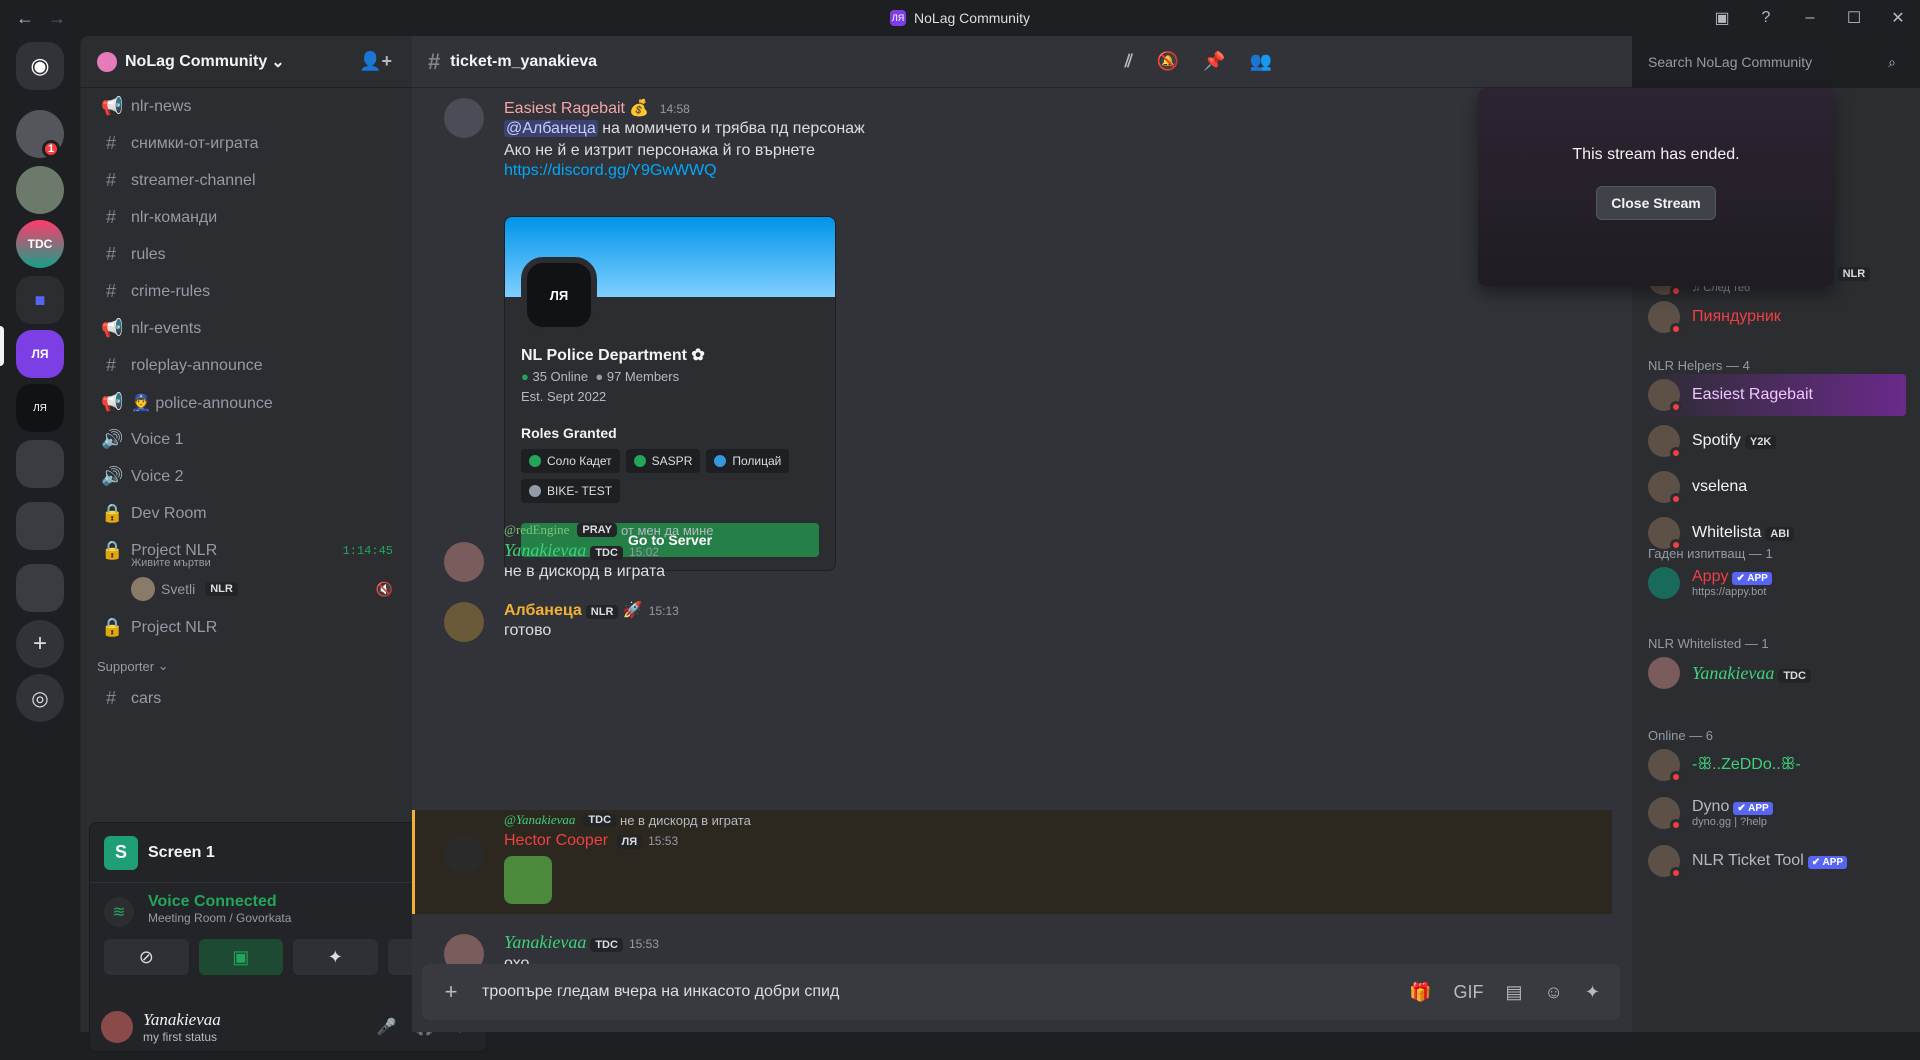 The width and height of the screenshot is (1920, 1060). What do you see at coordinates (1773, 317) in the screenshot?
I see `member-item: Пияндурник` at bounding box center [1773, 317].